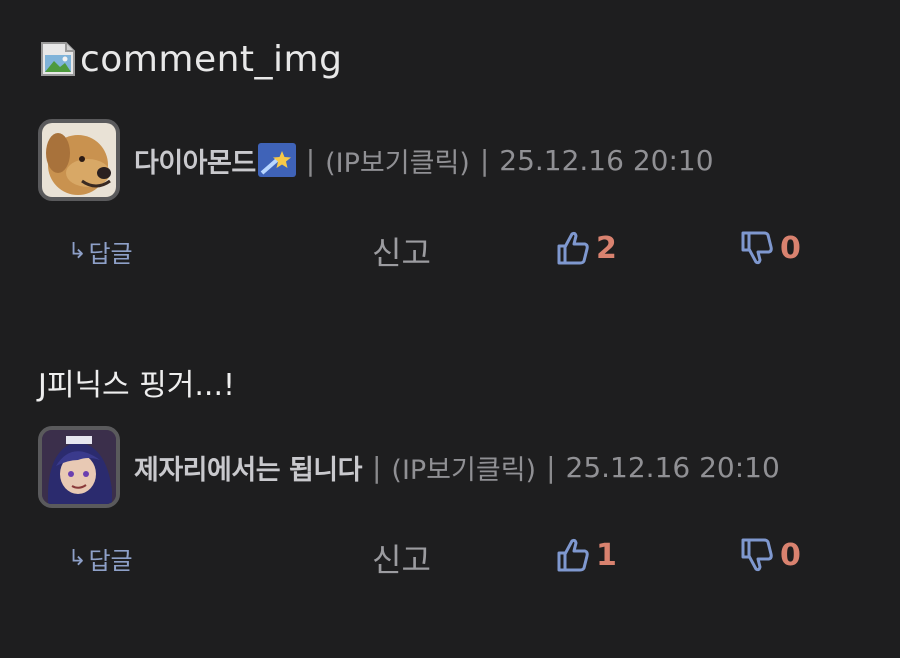  What do you see at coordinates (450, 560) in the screenshot?
I see `comment-actions-2: ↳ 답글 신고 1 0` at bounding box center [450, 560].